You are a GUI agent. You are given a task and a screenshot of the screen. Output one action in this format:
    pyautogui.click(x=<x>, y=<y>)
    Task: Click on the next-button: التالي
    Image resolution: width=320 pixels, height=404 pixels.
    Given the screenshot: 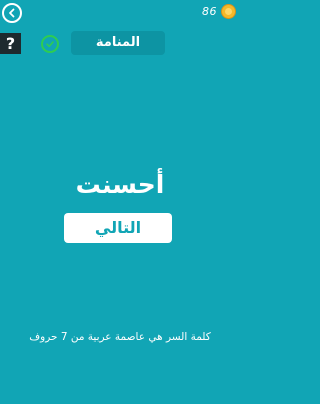 What is the action you would take?
    pyautogui.click(x=118, y=228)
    